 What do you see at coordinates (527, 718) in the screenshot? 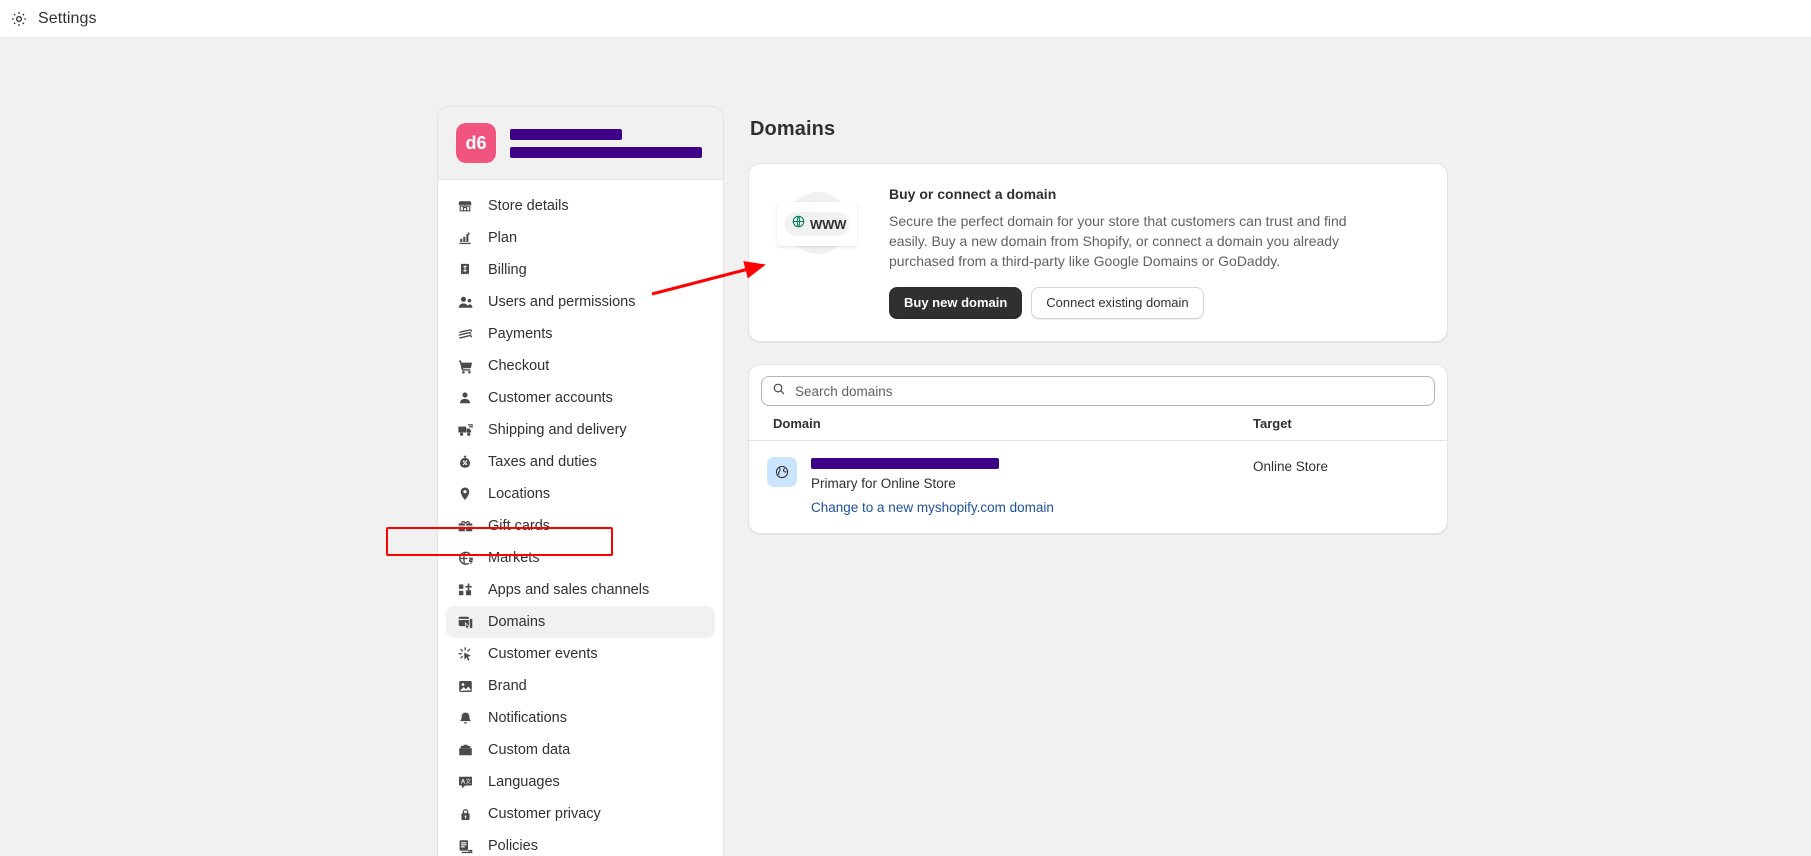
I see `sidebar-item-label: Notifications` at bounding box center [527, 718].